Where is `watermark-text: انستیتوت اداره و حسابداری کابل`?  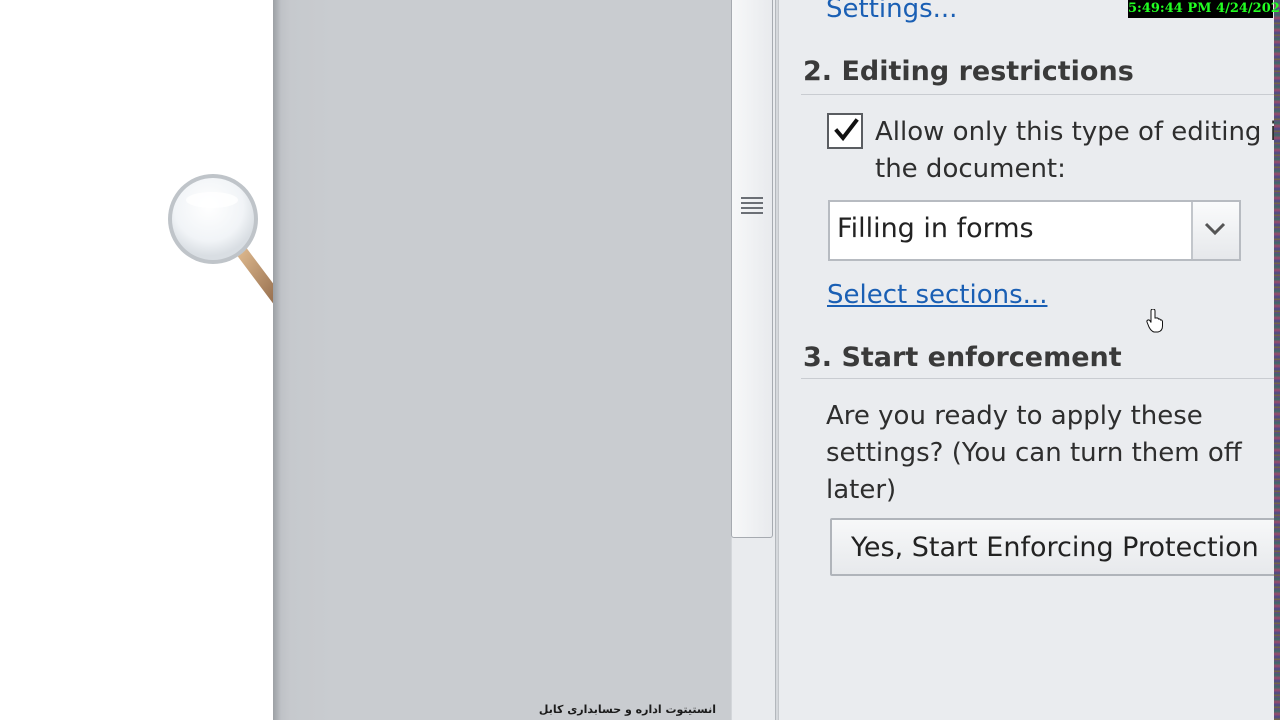
watermark-text: انستیتوت اداره و حسابداری کابل is located at coordinates (627, 709).